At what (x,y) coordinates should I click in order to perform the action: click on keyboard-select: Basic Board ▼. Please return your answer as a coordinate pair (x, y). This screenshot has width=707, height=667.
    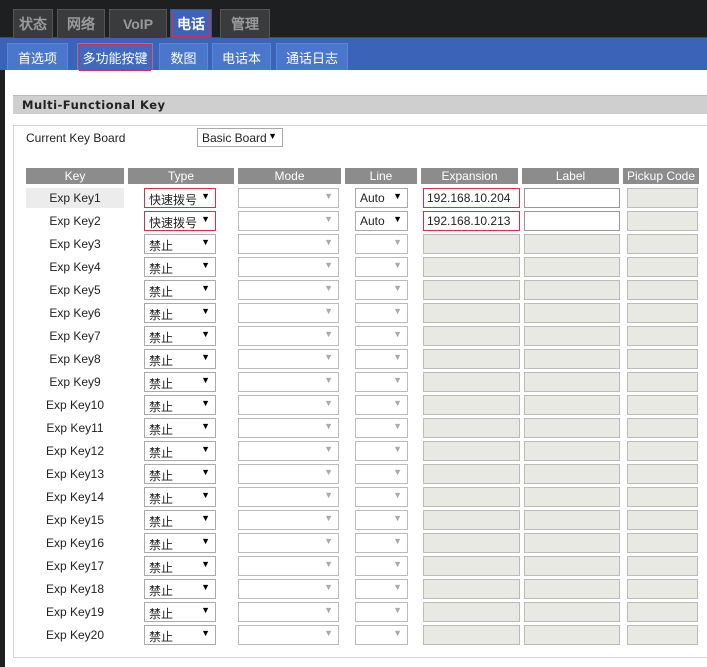
    Looking at the image, I should click on (240, 137).